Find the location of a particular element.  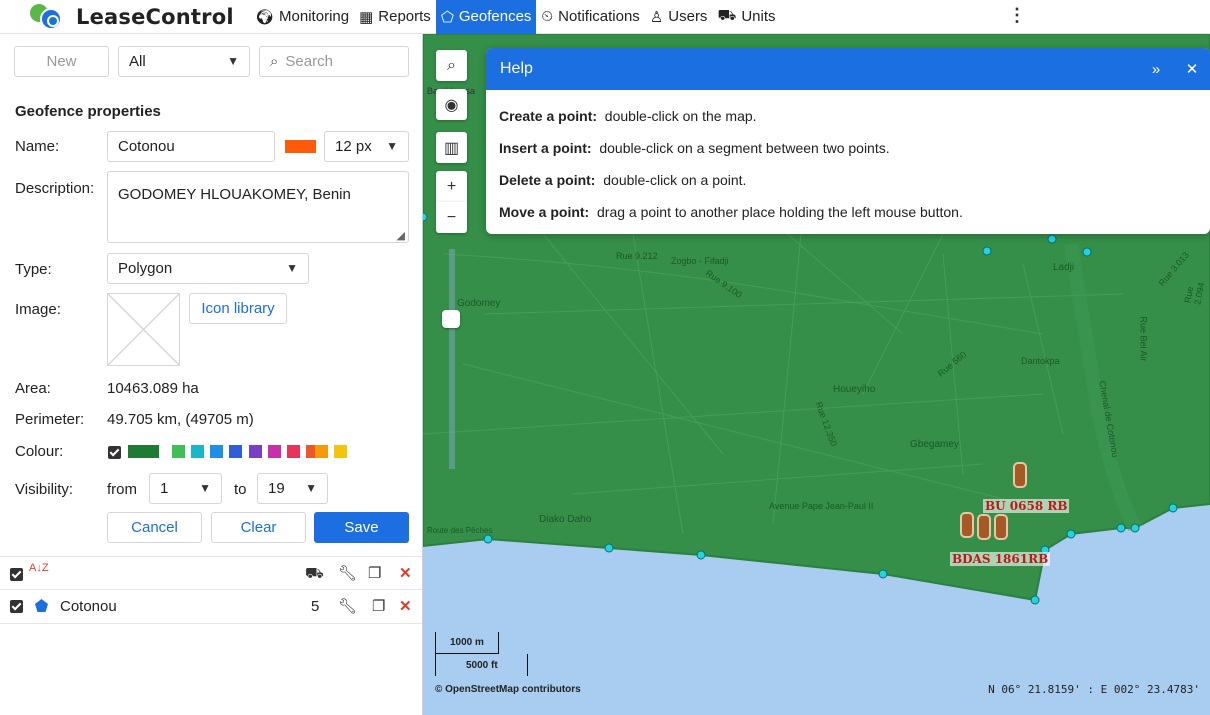

map-layers-visibility-button: ◉ is located at coordinates (451, 104).